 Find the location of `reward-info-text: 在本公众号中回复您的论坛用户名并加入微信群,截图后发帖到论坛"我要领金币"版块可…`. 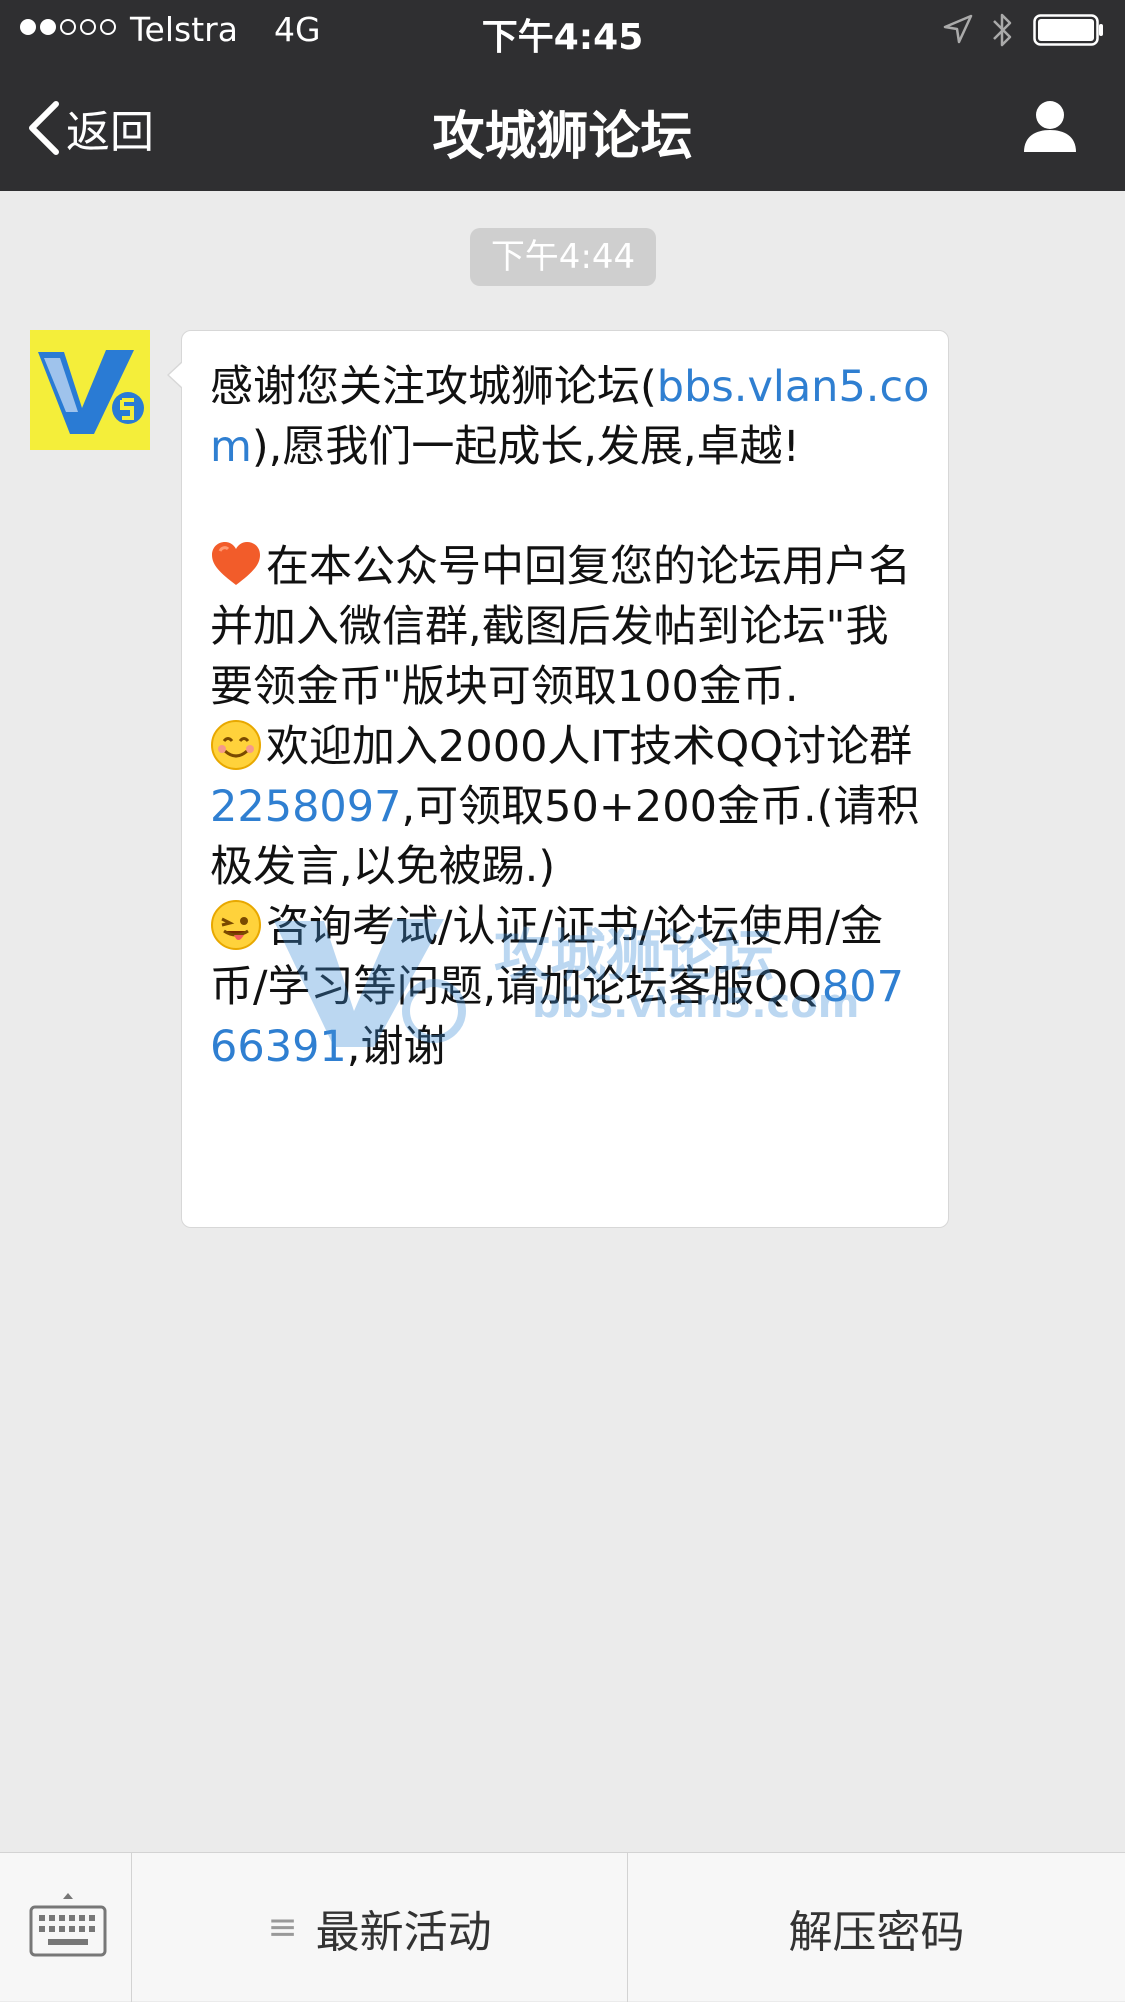

reward-info-text: 在本公众号中回复您的论坛用户名并加入微信群,截图后发帖到论坛"我要领金币"版块可… is located at coordinates (560, 627).